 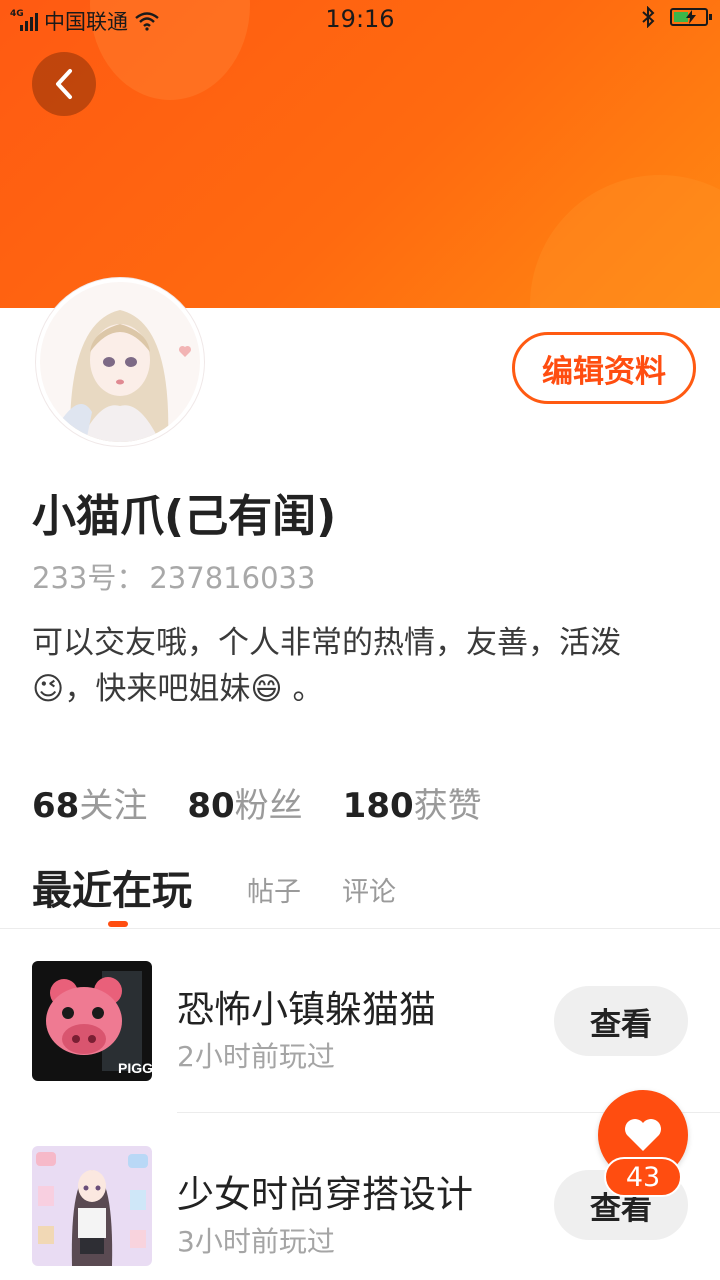 What do you see at coordinates (274, 889) in the screenshot?
I see `tab-posts: 帖子` at bounding box center [274, 889].